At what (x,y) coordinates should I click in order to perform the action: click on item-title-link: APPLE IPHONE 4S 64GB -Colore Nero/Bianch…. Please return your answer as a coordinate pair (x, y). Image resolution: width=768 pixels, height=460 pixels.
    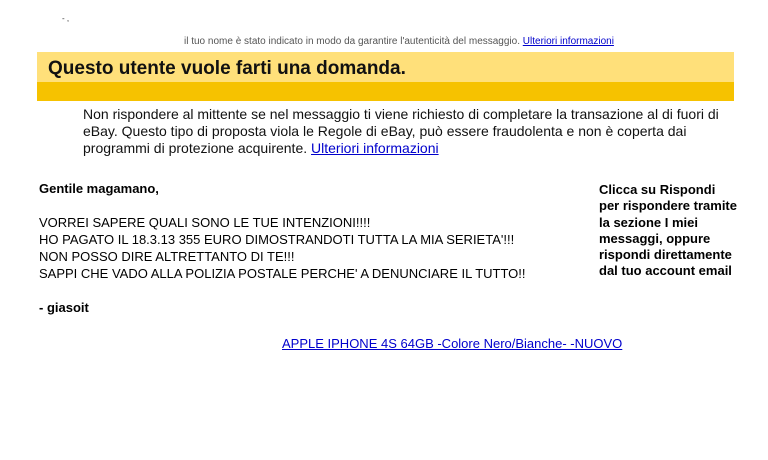
    Looking at the image, I should click on (452, 343).